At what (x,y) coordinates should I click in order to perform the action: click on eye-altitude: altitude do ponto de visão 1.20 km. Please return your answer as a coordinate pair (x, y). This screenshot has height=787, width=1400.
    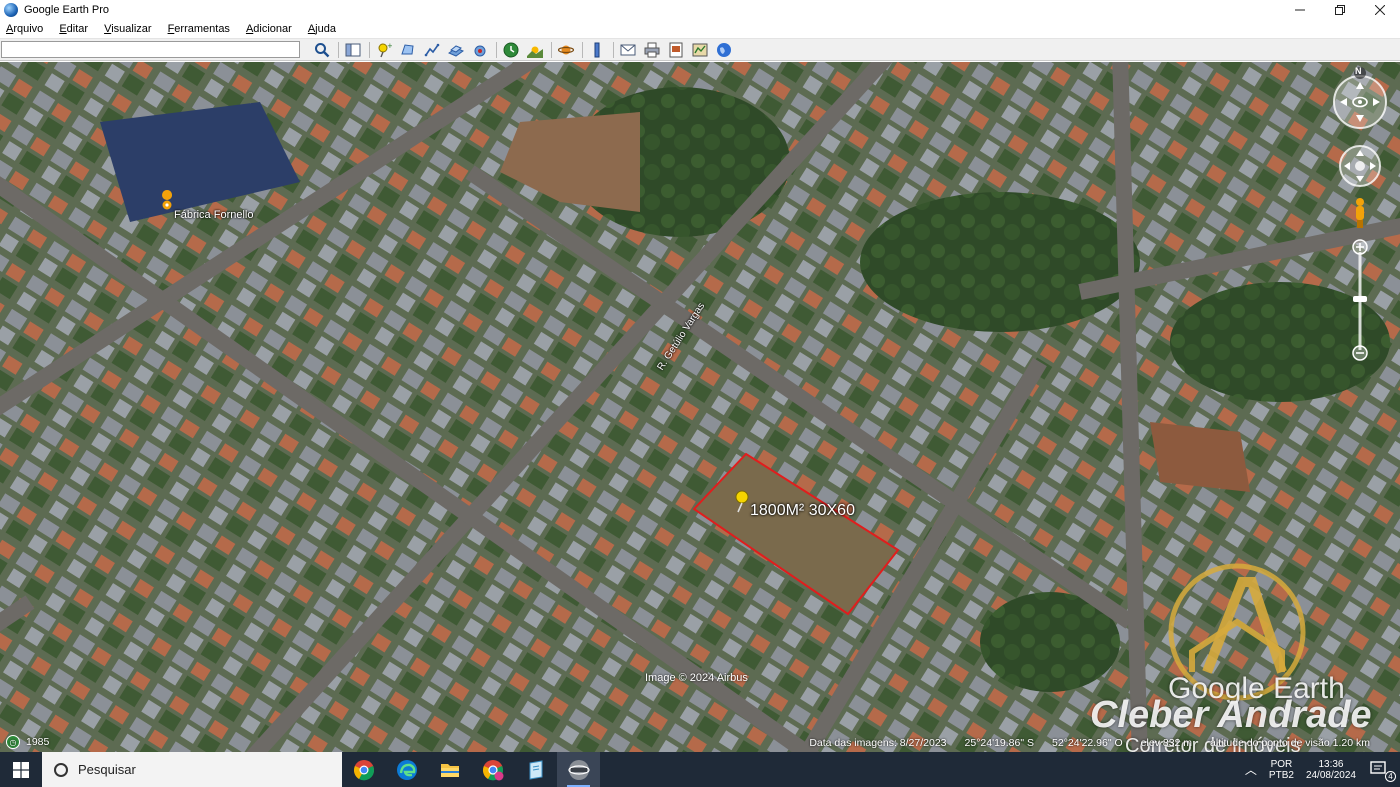
    Looking at the image, I should click on (1290, 743).